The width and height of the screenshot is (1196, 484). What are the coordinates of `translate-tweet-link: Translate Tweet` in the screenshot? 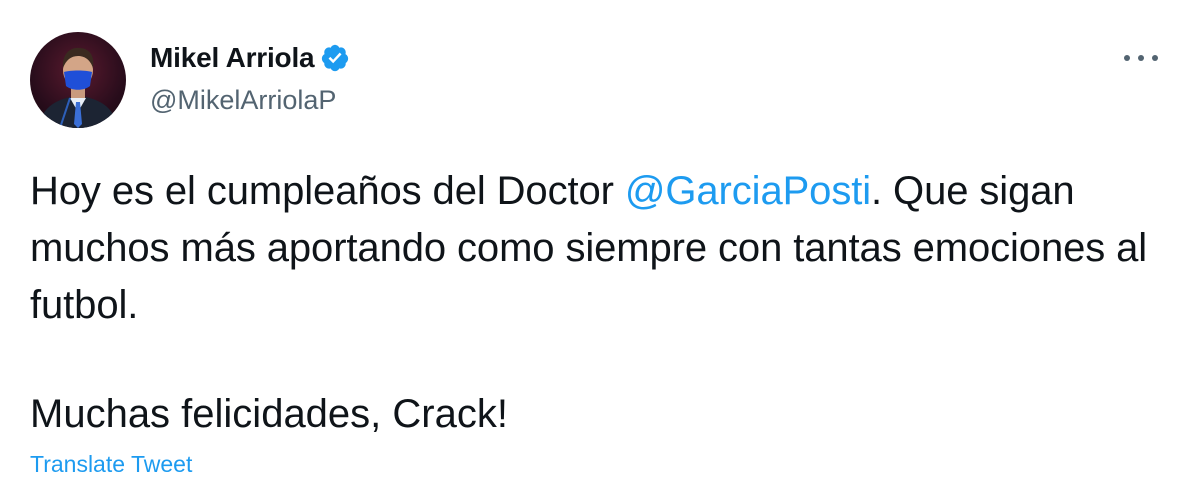 It's located at (111, 464).